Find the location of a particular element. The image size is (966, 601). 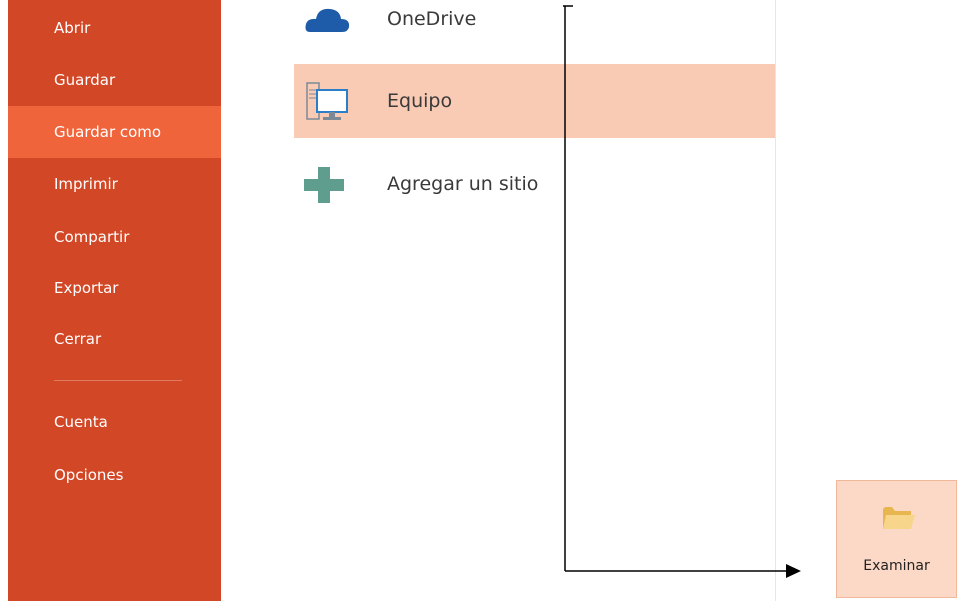

nav-item-label: Guardar como is located at coordinates (108, 132).